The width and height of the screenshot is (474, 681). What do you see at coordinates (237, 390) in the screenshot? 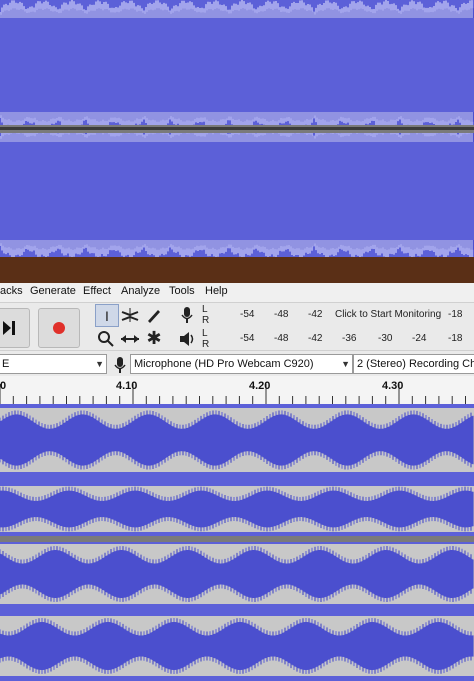
I see `timeline-ruler: 0 4.10 4.20 4.30` at bounding box center [237, 390].